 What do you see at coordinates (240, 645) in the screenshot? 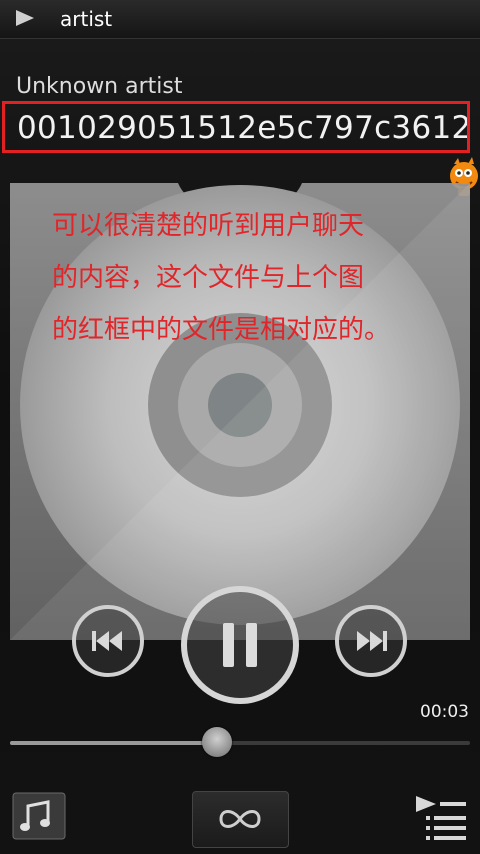
I see `play-pause-button` at bounding box center [240, 645].